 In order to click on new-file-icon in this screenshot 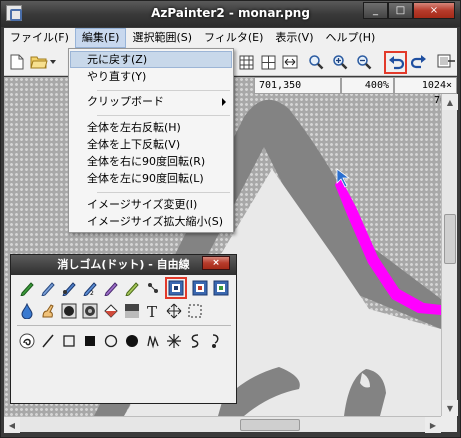, I will do `click(17, 62)`.